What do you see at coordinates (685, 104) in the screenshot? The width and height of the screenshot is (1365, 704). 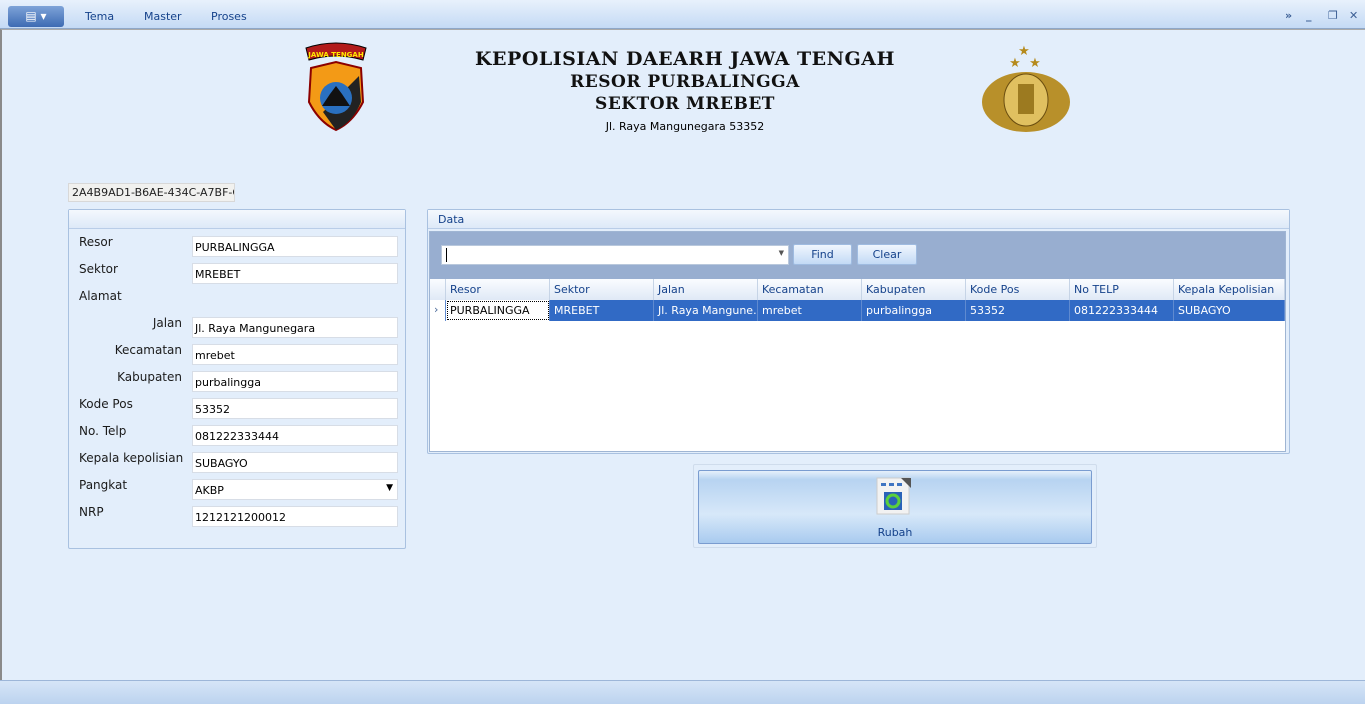 I see `header-sektor: SEKTOR MREBET` at bounding box center [685, 104].